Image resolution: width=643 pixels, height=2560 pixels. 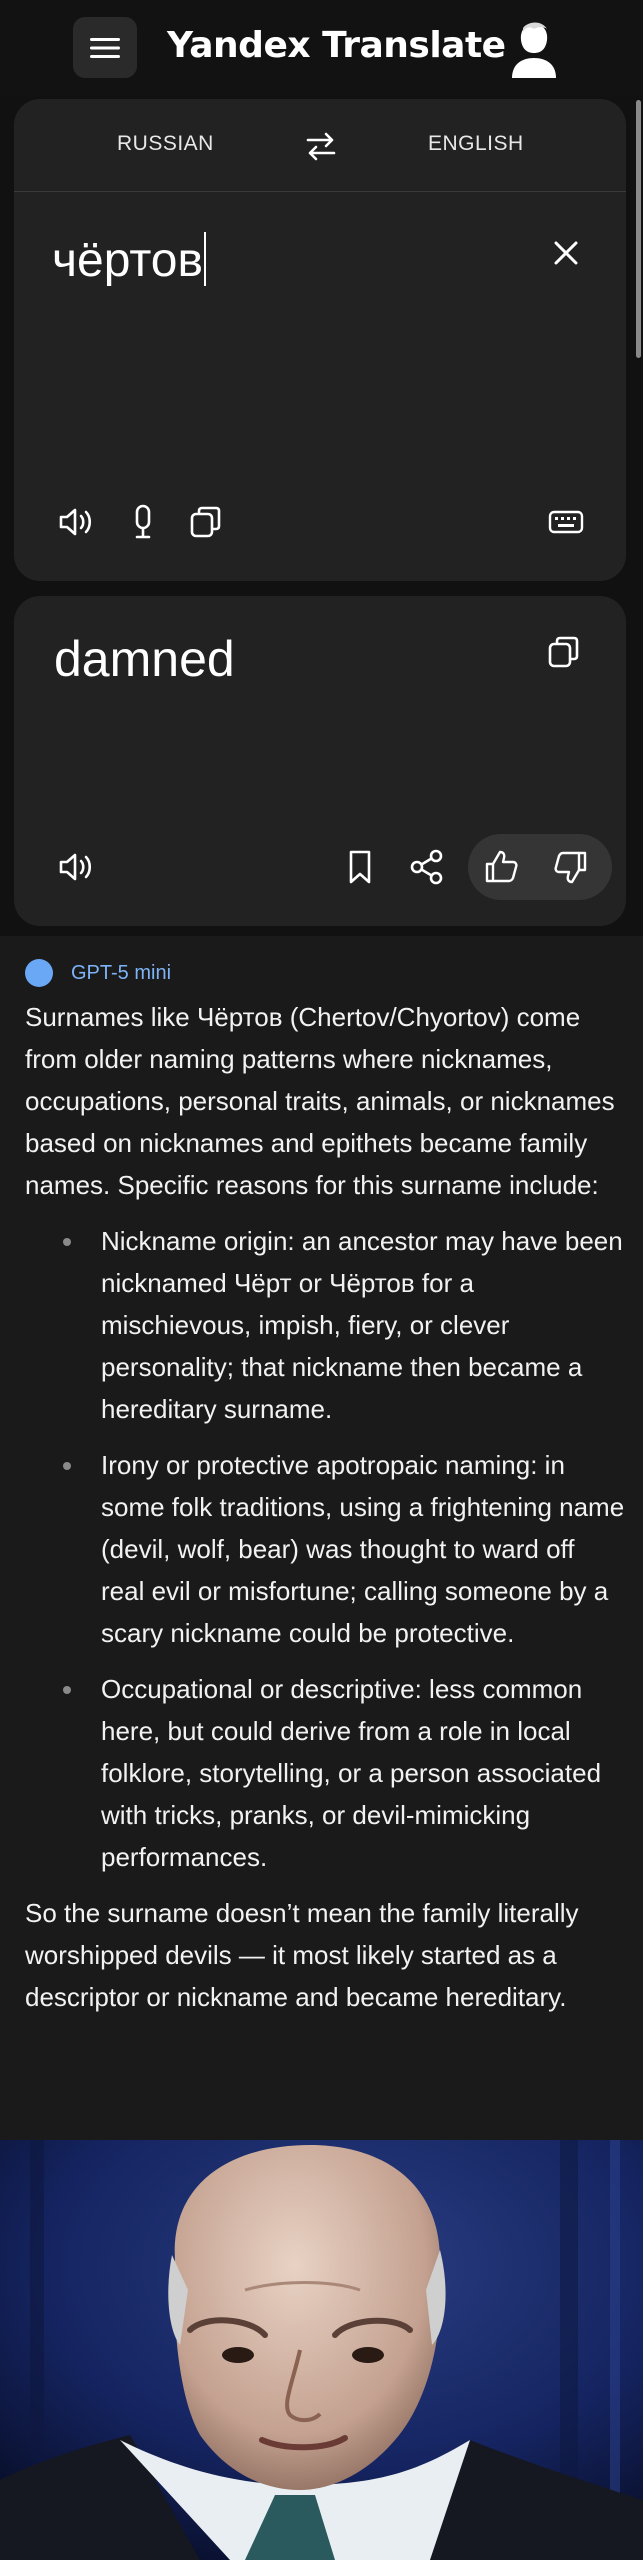 I want to click on keyboard-icon, so click(x=566, y=522).